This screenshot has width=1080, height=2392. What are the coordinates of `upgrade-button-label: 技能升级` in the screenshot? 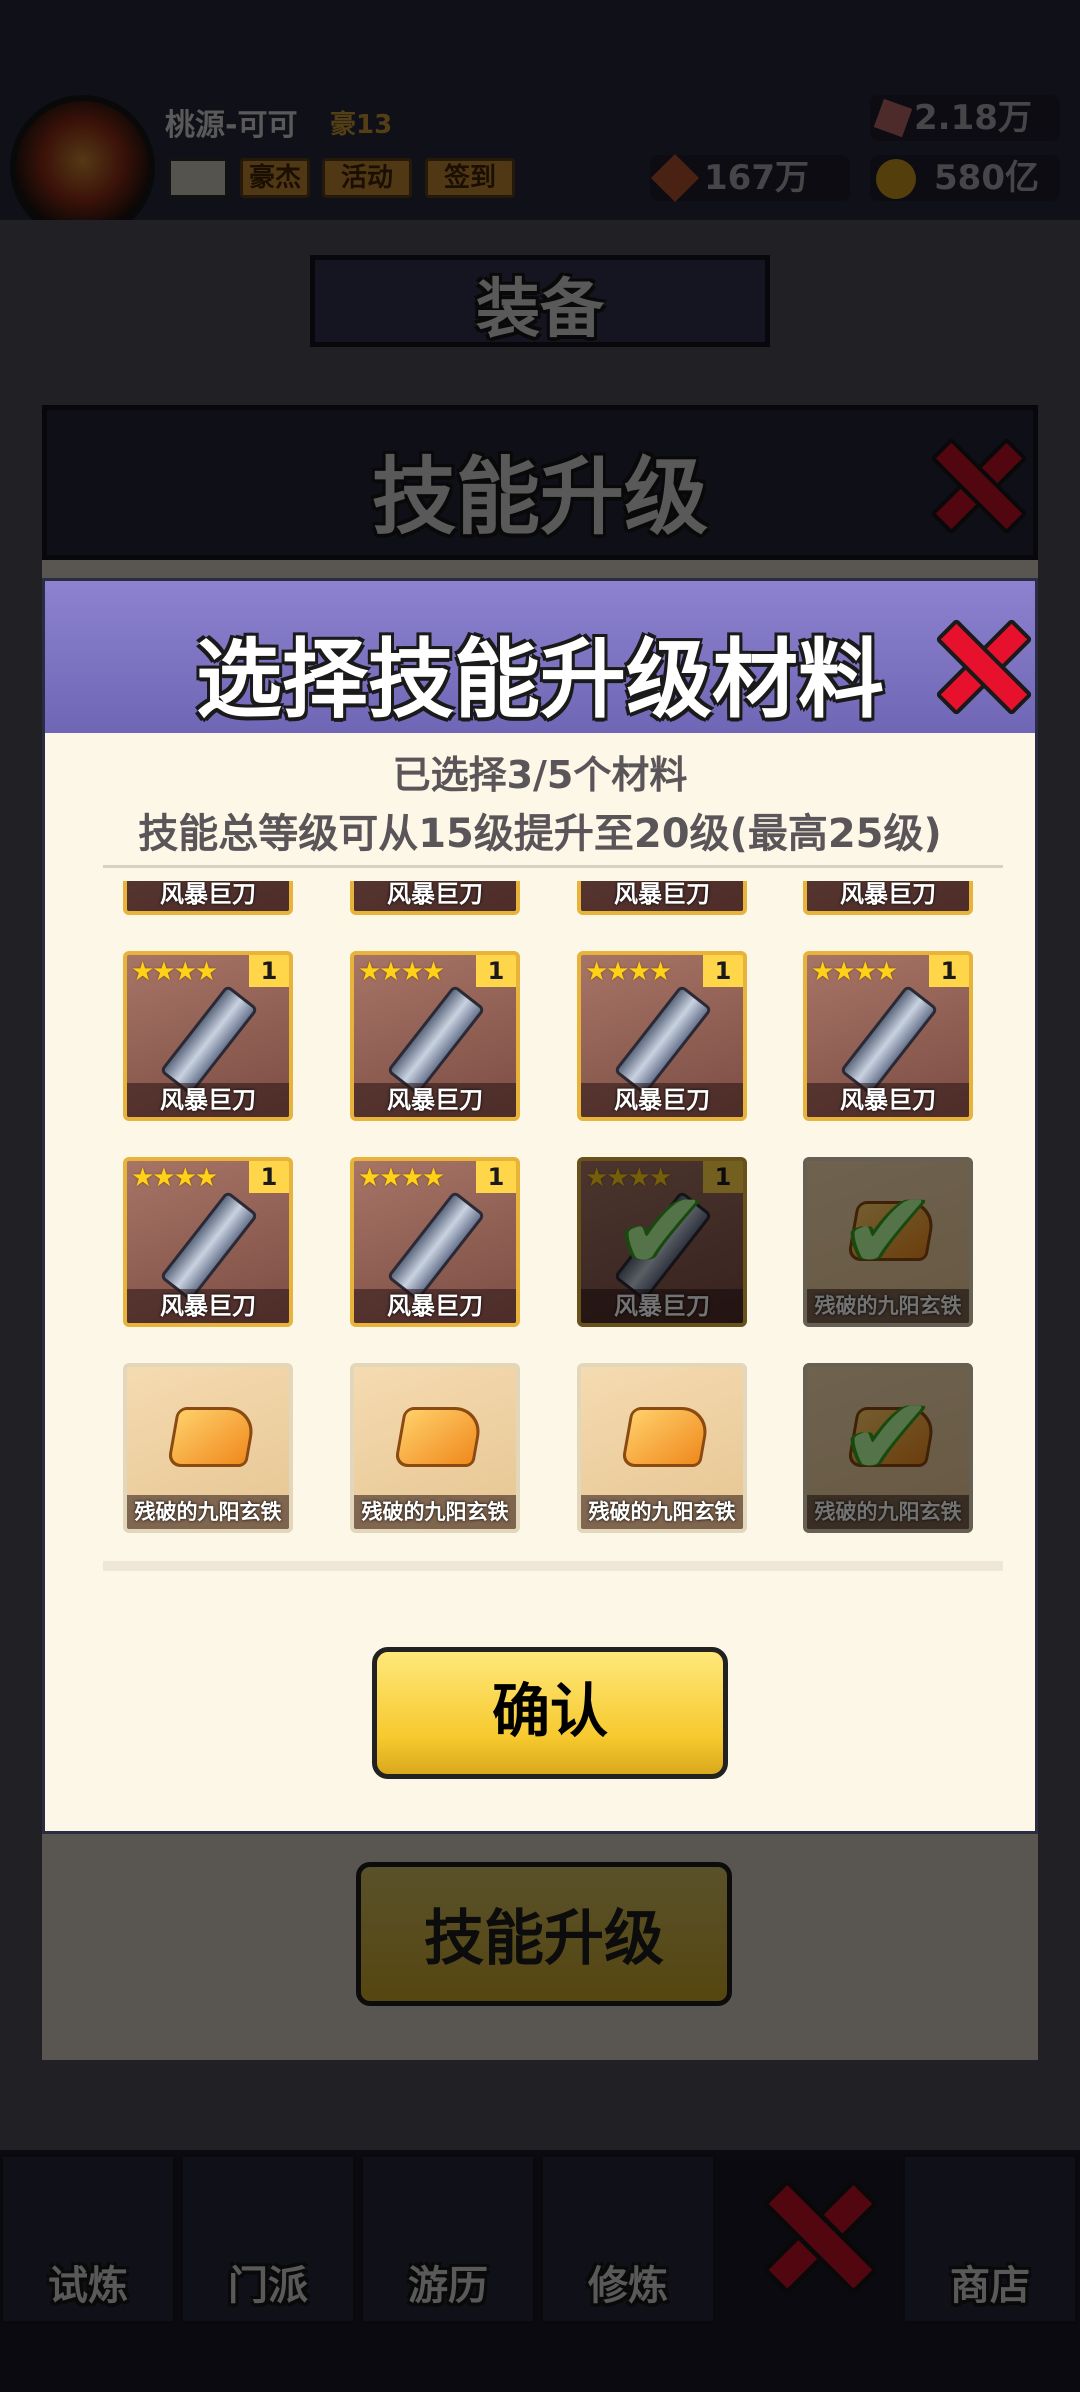 It's located at (544, 1939).